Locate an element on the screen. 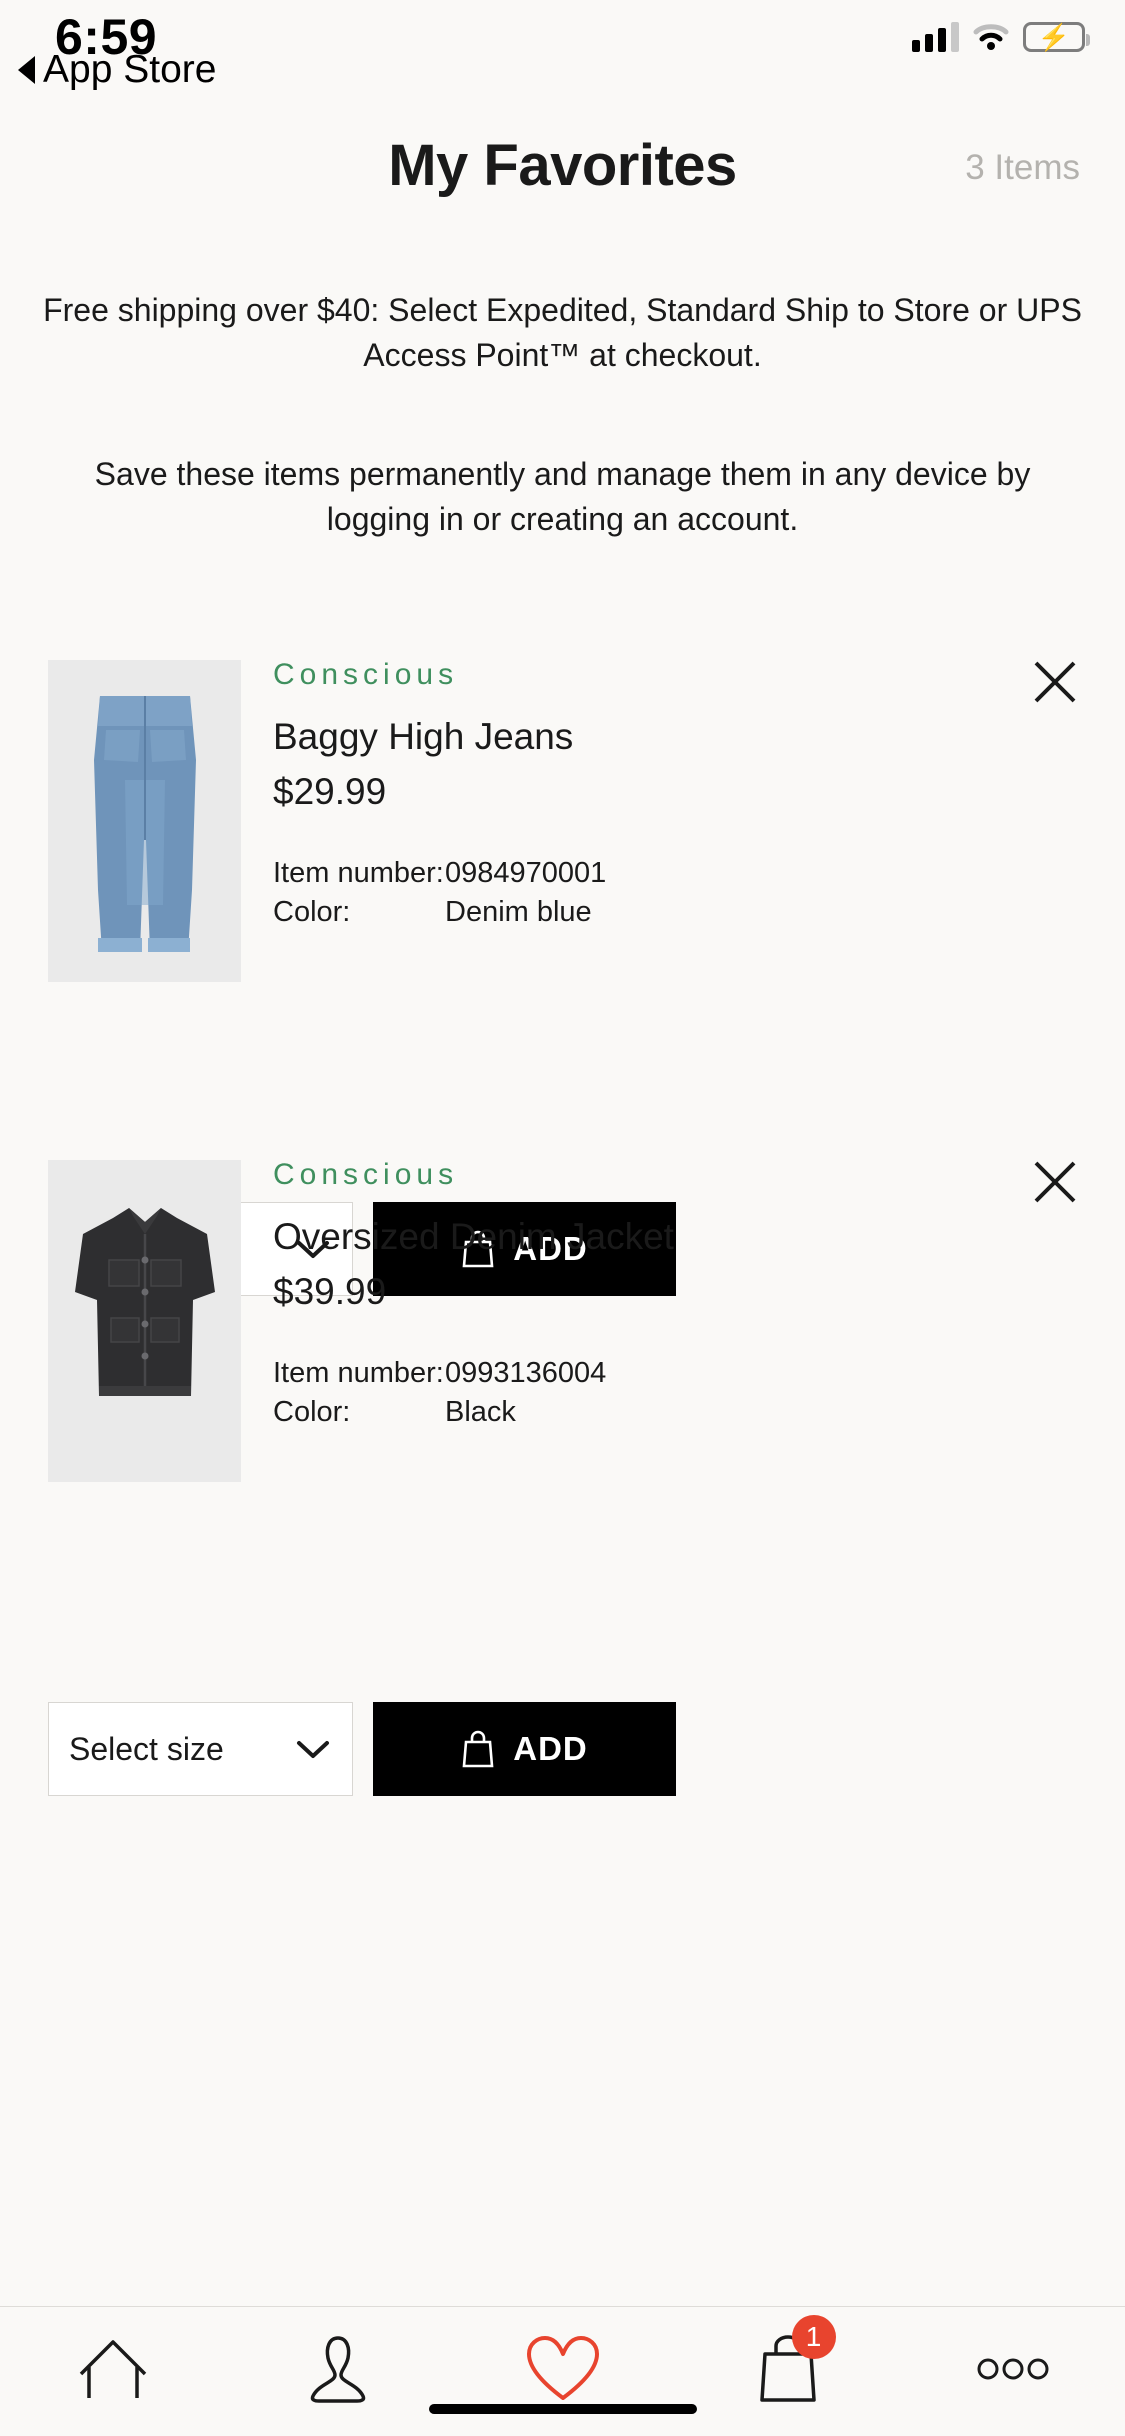  color-value: Black is located at coordinates (480, 1411).